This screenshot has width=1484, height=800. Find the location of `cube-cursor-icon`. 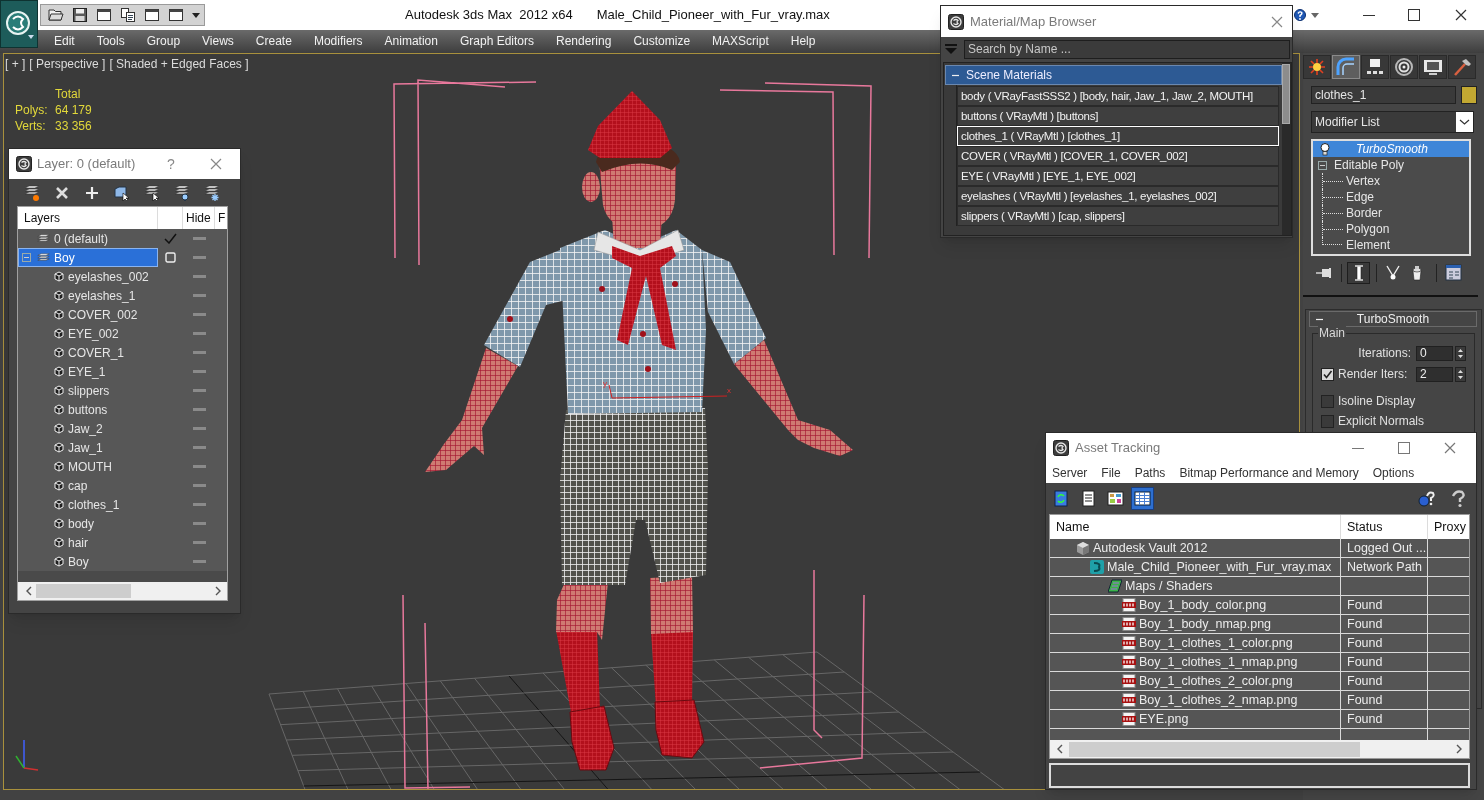

cube-cursor-icon is located at coordinates (122, 192).